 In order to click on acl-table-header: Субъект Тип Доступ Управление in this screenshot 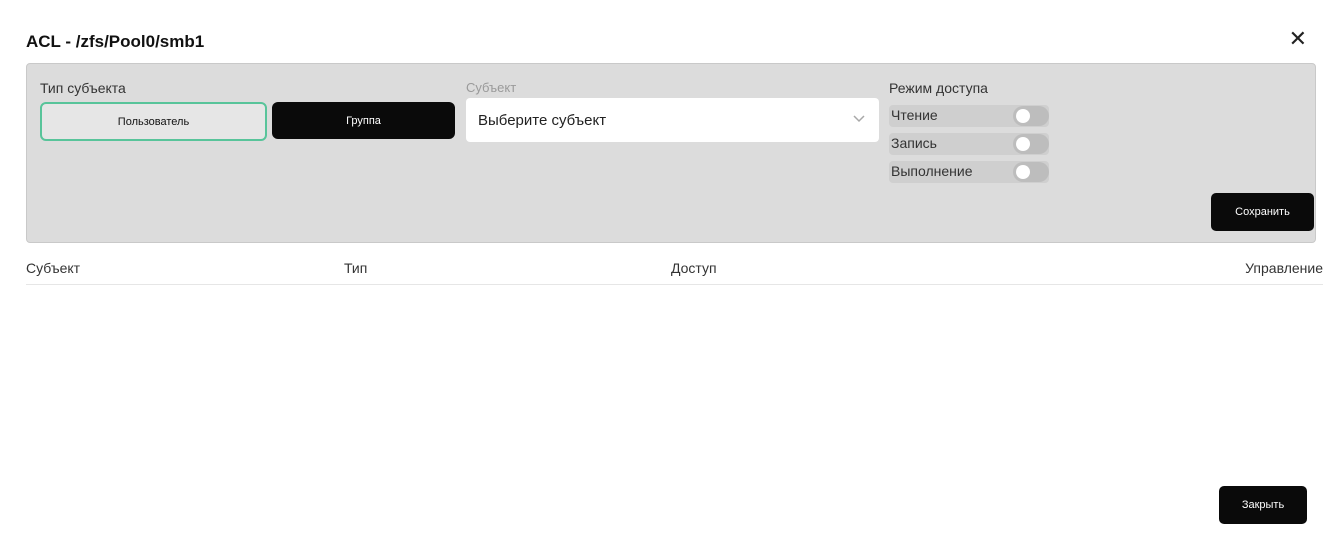, I will do `click(674, 272)`.